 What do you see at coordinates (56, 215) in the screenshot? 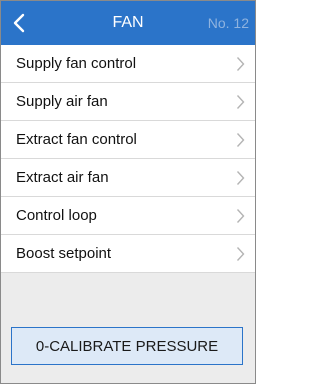
I see `menu-item-label: Control loop` at bounding box center [56, 215].